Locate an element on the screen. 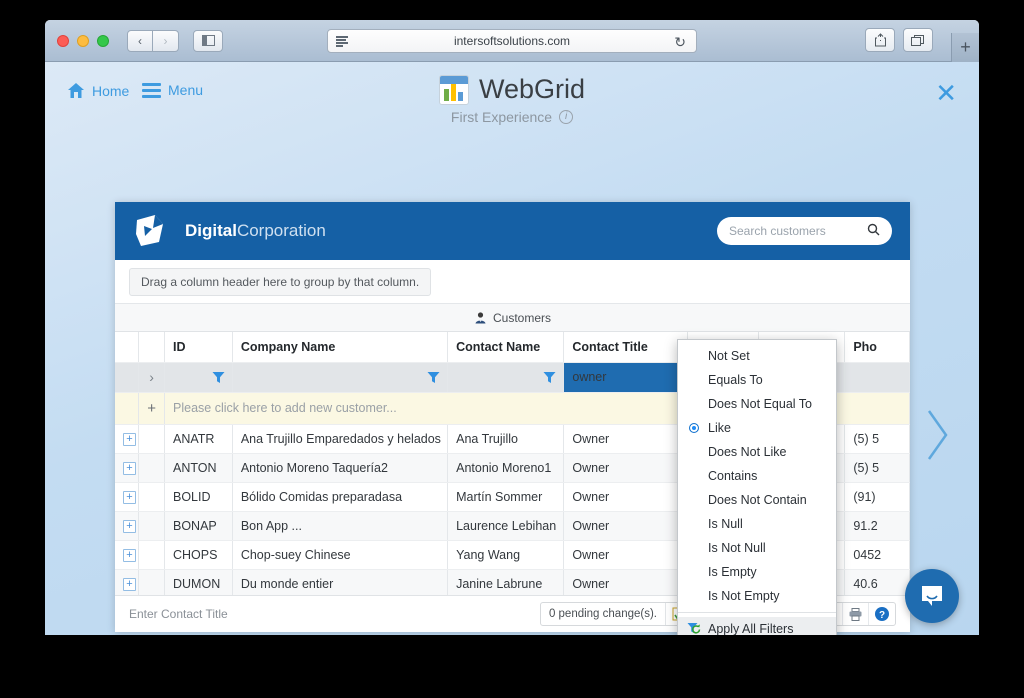  cell-contact-name: Martín Sommer is located at coordinates (506, 497).